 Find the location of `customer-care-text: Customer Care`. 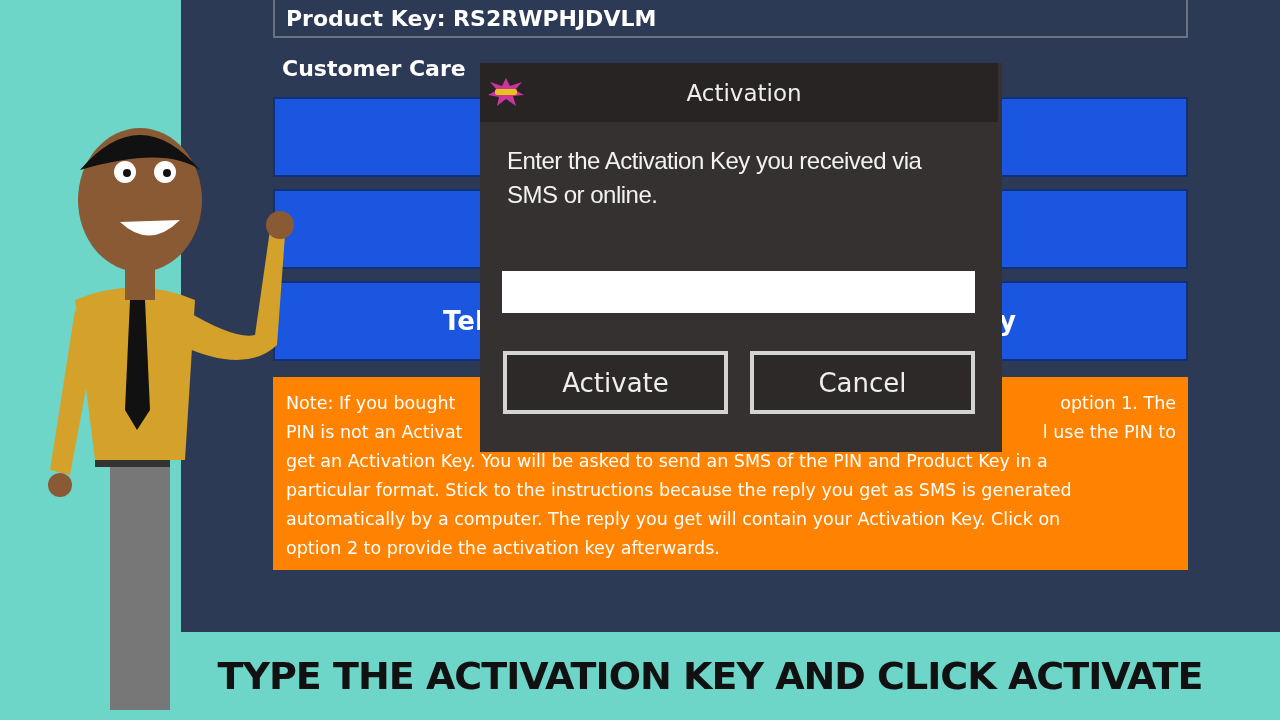

customer-care-text: Customer Care is located at coordinates (374, 69).